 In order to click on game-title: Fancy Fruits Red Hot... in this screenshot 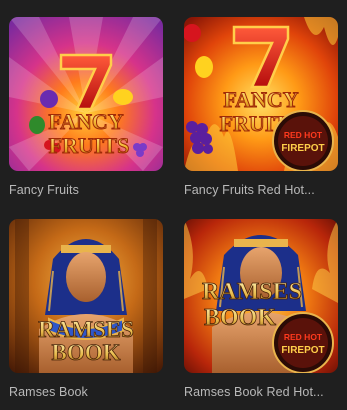, I will do `click(261, 190)`.